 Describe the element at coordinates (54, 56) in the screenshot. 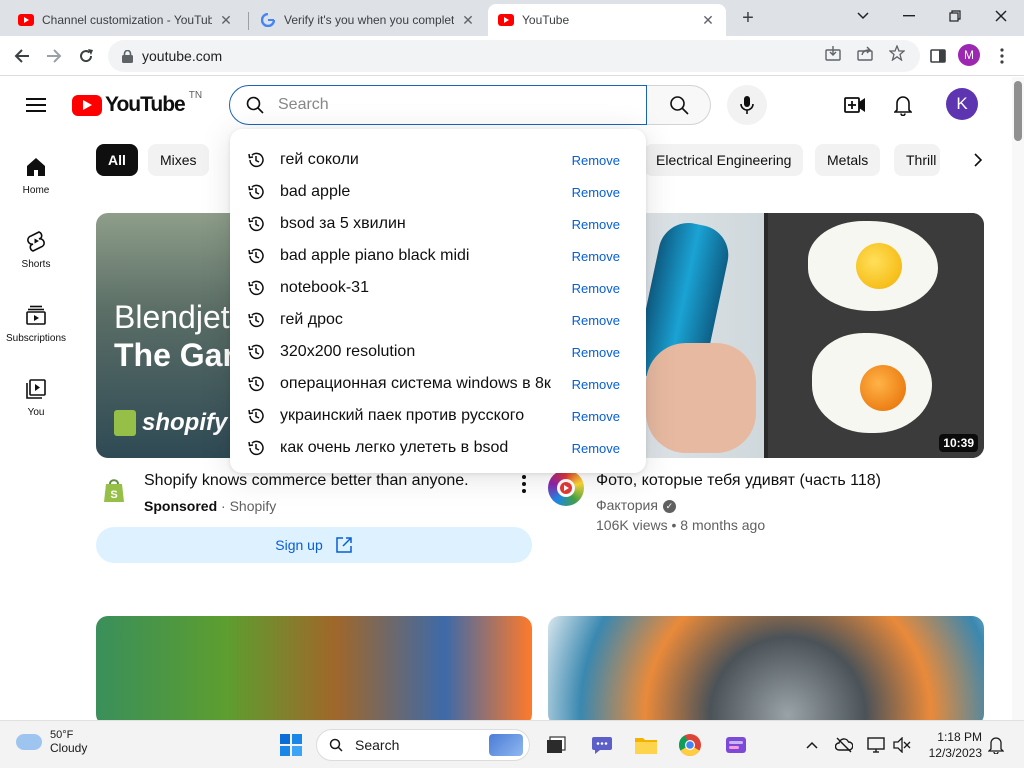

I see `forward-arrow-icon` at that location.